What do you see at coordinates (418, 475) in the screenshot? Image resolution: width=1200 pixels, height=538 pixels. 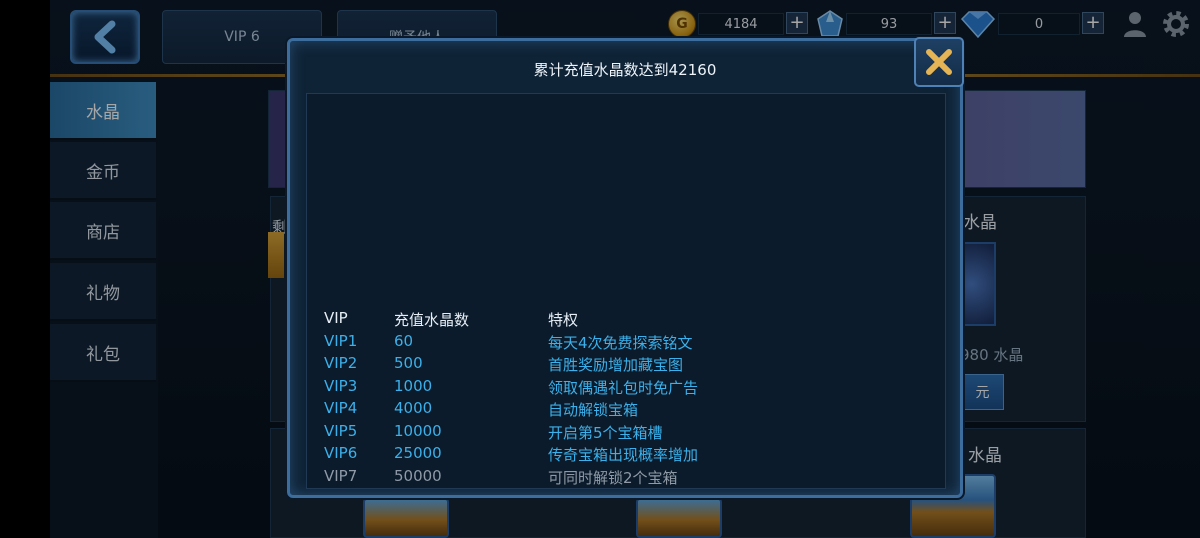 I see `vip-amount: 50000` at bounding box center [418, 475].